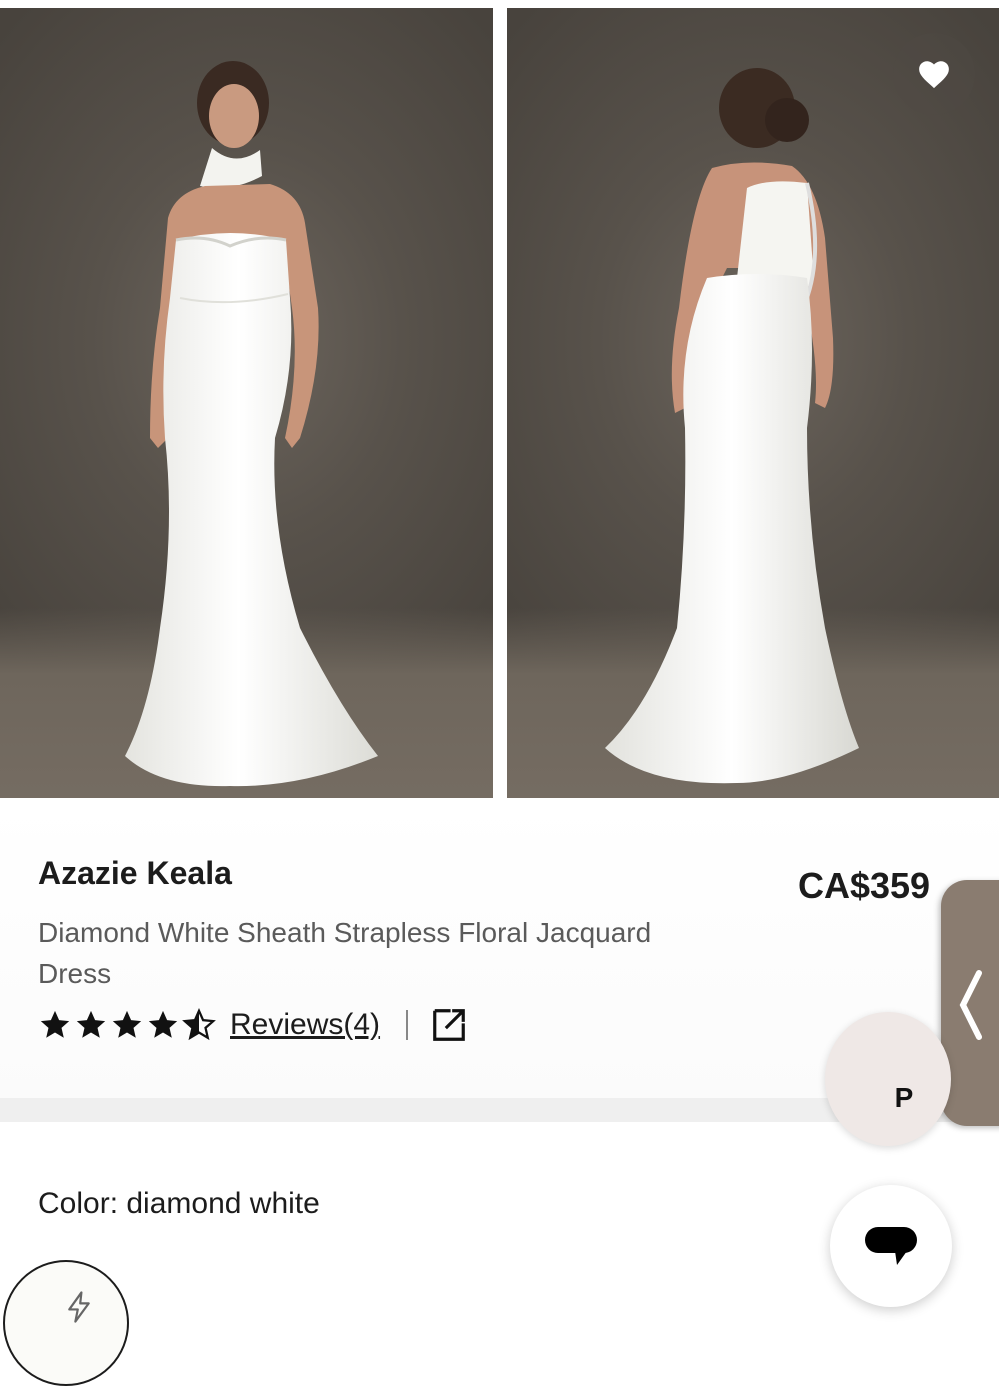  What do you see at coordinates (79, 1307) in the screenshot?
I see `lightning-bolt-icon` at bounding box center [79, 1307].